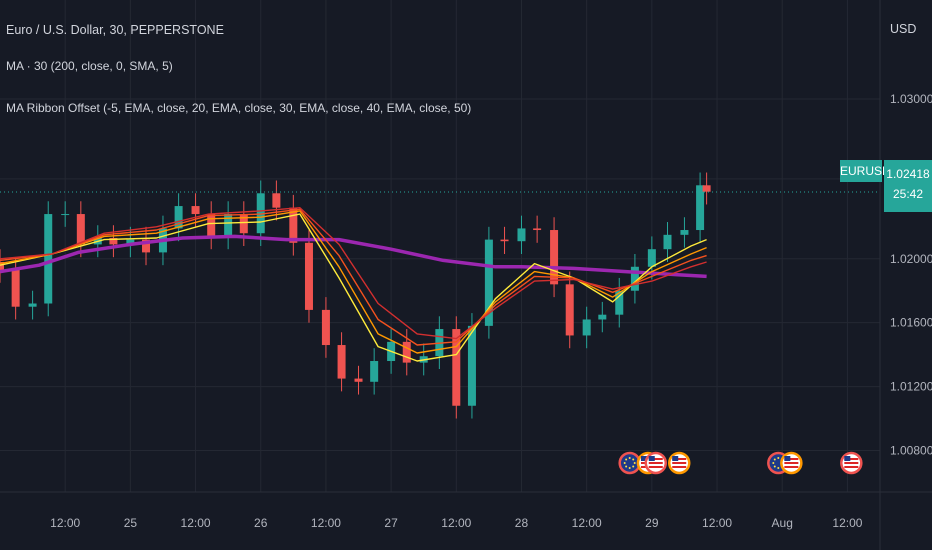  What do you see at coordinates (782, 523) in the screenshot?
I see `x-tick-label: Aug` at bounding box center [782, 523].